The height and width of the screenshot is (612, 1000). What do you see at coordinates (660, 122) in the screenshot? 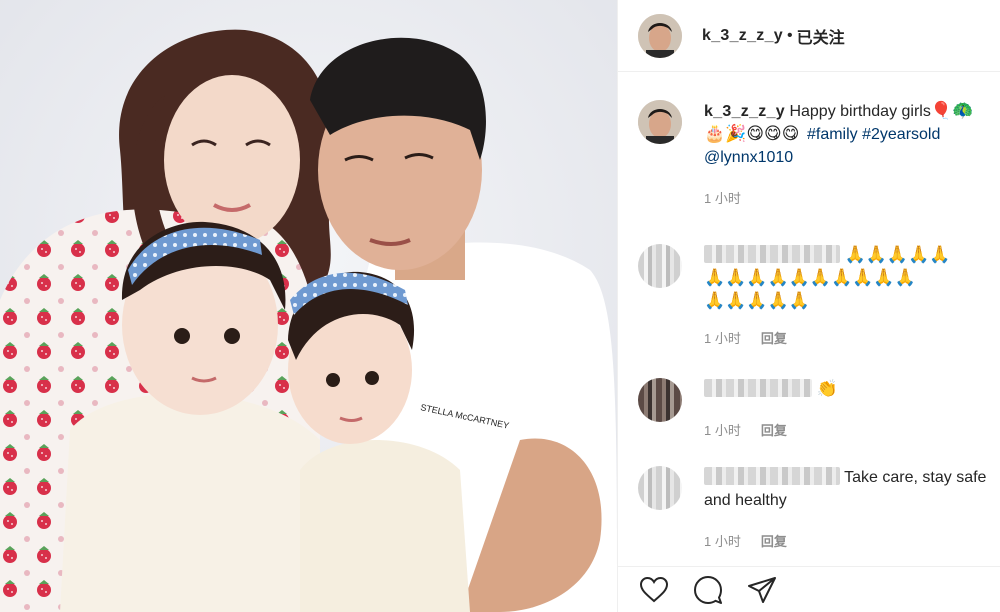
I see `caption-avatar` at bounding box center [660, 122].